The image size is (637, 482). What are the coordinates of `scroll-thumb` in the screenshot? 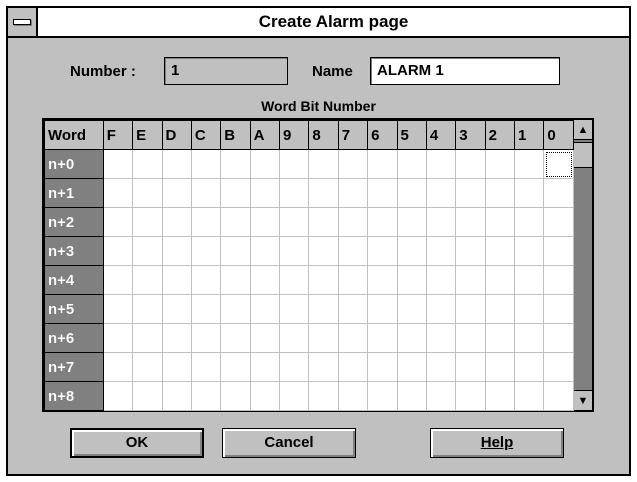 It's located at (583, 155).